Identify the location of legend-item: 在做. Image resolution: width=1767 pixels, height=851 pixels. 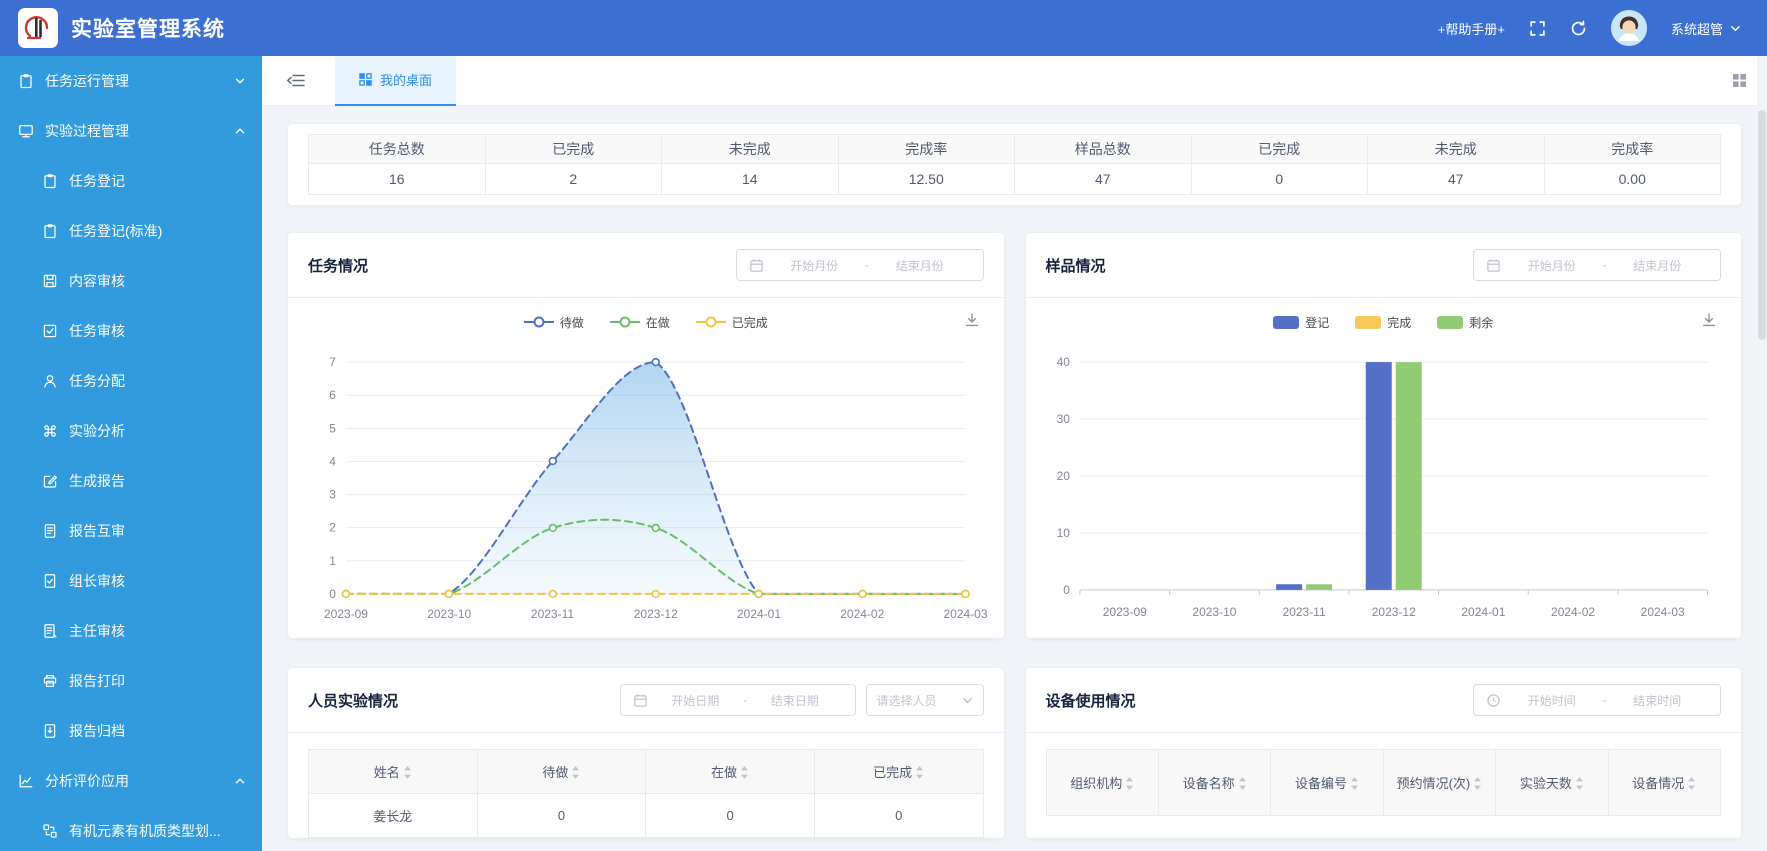
(639, 322).